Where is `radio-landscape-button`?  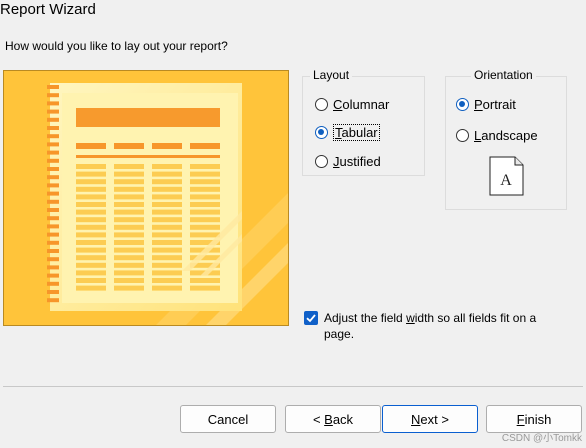
radio-landscape-button is located at coordinates (462, 135).